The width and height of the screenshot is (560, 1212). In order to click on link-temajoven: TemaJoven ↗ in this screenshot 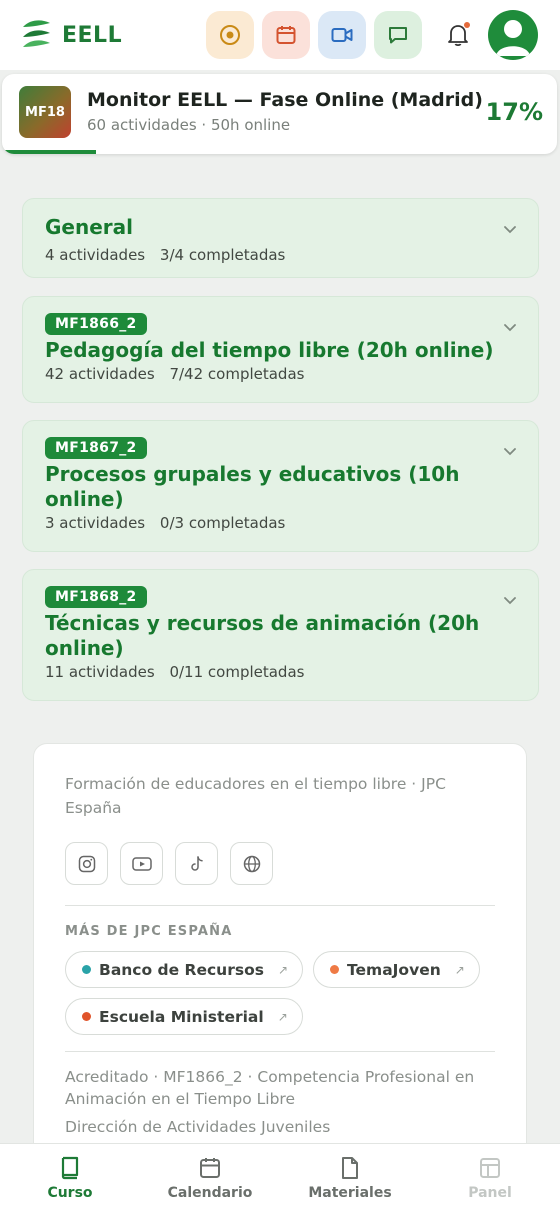, I will do `click(396, 969)`.